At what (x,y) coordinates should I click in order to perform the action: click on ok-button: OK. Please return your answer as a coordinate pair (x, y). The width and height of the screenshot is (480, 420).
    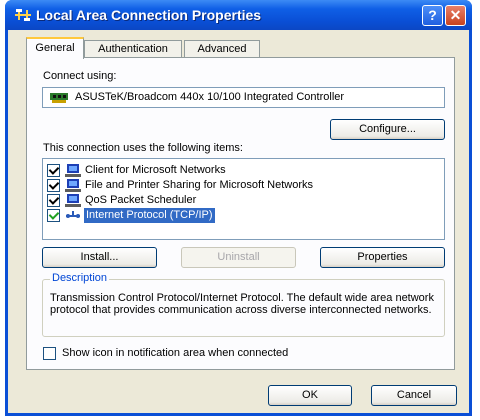
    Looking at the image, I should click on (310, 395).